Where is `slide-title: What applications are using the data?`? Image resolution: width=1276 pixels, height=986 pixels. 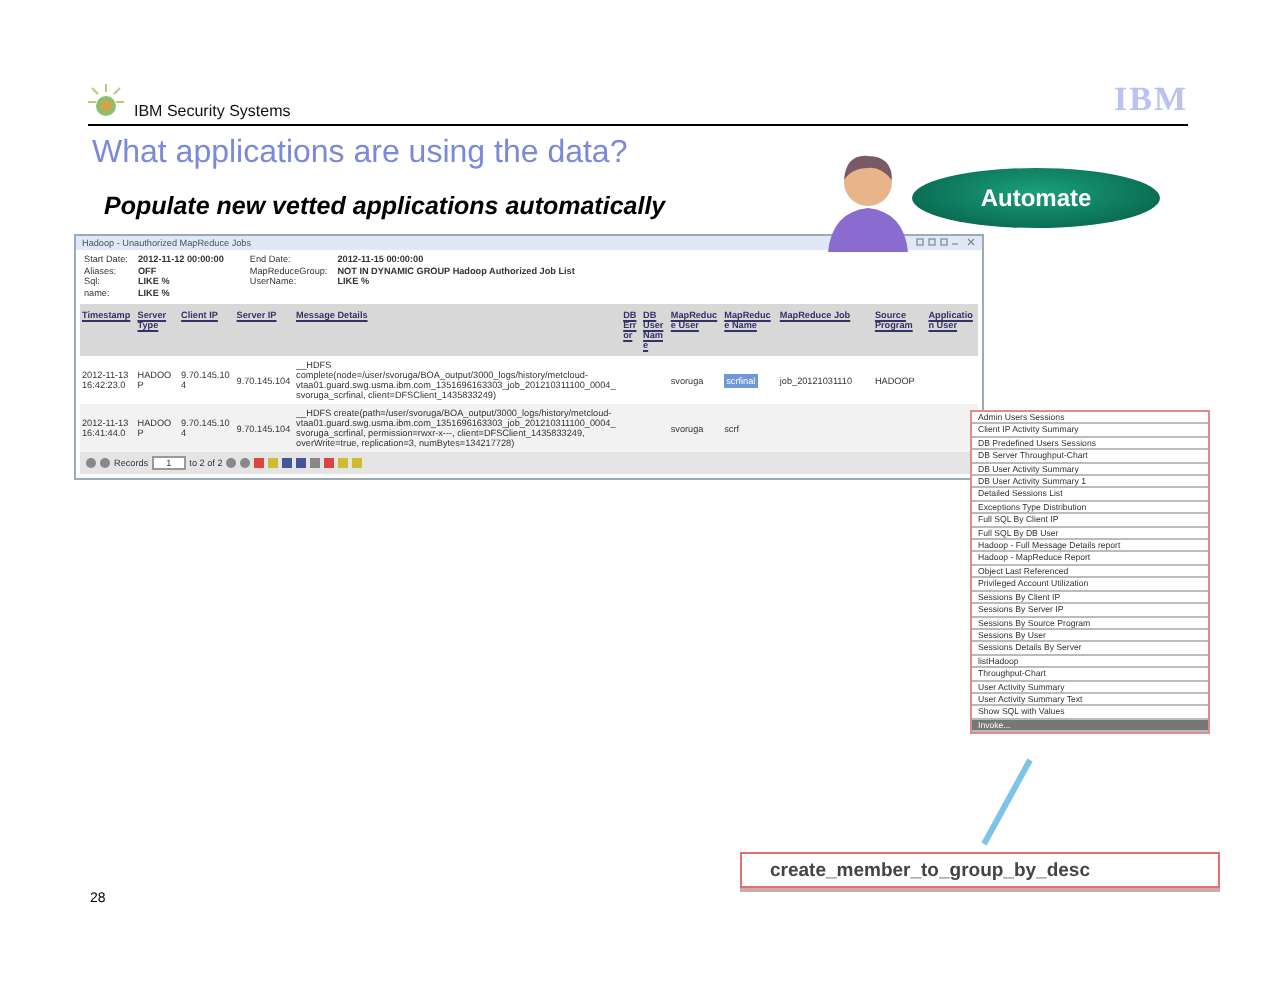
slide-title: What applications are using the data? is located at coordinates (361, 154).